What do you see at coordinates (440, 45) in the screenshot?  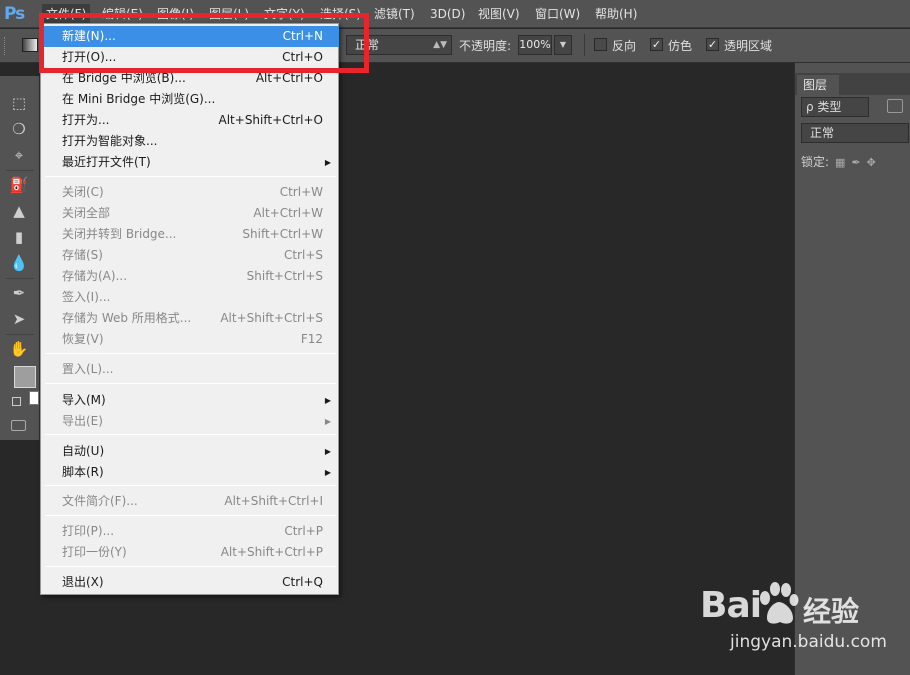 I see `updown-arrows-icon: ▲▼` at bounding box center [440, 45].